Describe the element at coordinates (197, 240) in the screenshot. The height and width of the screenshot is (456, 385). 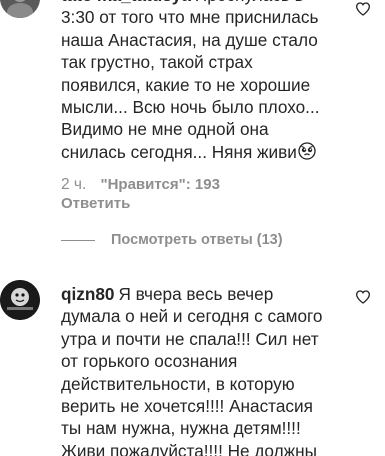
I see `view-replies-label: Посмотреть ответы (13)` at that location.